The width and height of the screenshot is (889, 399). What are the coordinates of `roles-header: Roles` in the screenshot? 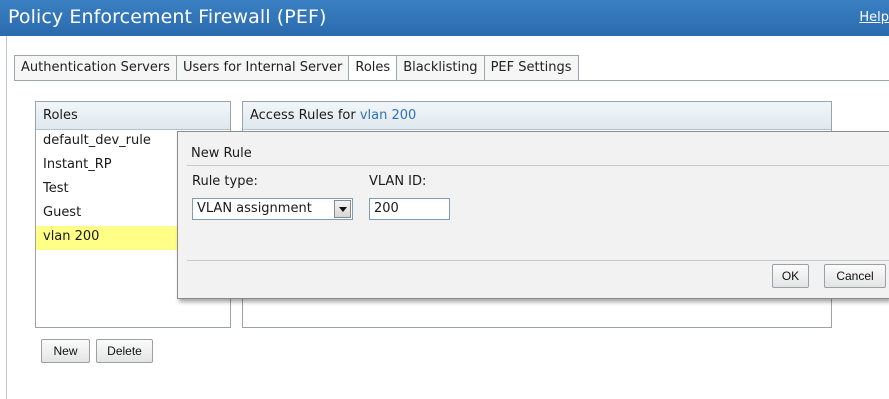 It's located at (133, 116).